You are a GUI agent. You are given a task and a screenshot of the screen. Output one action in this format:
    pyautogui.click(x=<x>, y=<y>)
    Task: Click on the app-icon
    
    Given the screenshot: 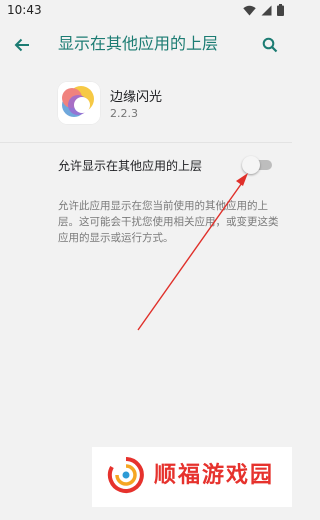 What is the action you would take?
    pyautogui.click(x=79, y=103)
    